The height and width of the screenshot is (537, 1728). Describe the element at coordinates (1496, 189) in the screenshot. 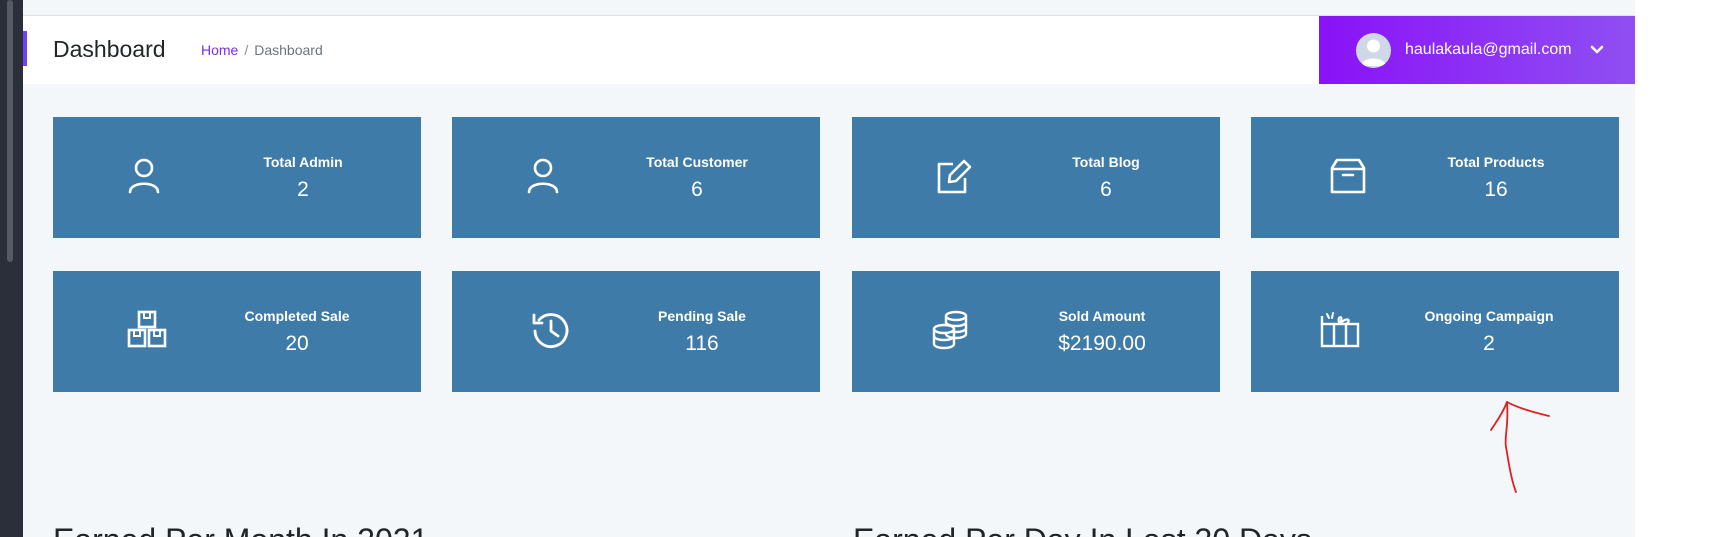

I see `stat-value: 16` at that location.